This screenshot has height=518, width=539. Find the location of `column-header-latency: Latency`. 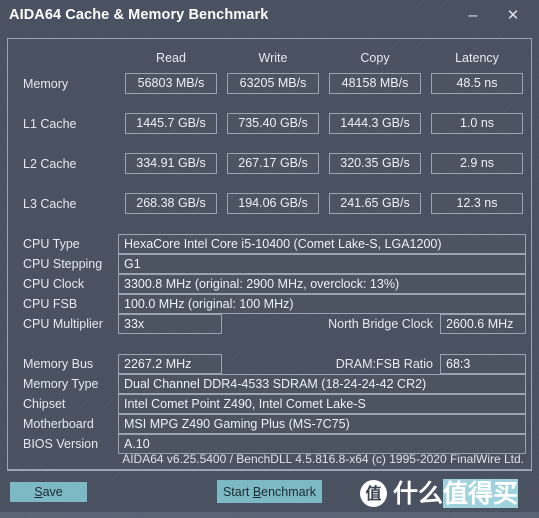

column-header-latency: Latency is located at coordinates (477, 58).